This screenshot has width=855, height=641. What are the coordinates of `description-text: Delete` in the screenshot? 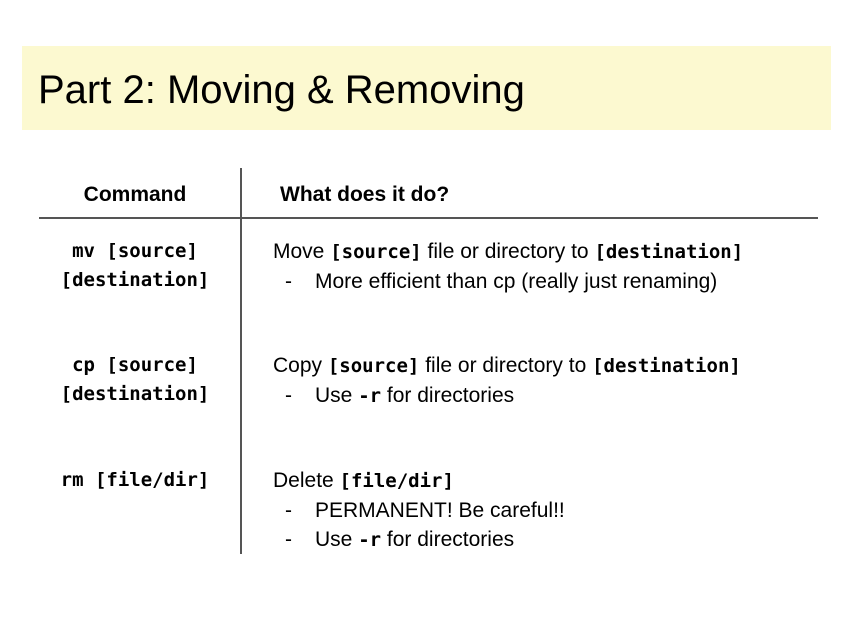 It's located at (306, 480).